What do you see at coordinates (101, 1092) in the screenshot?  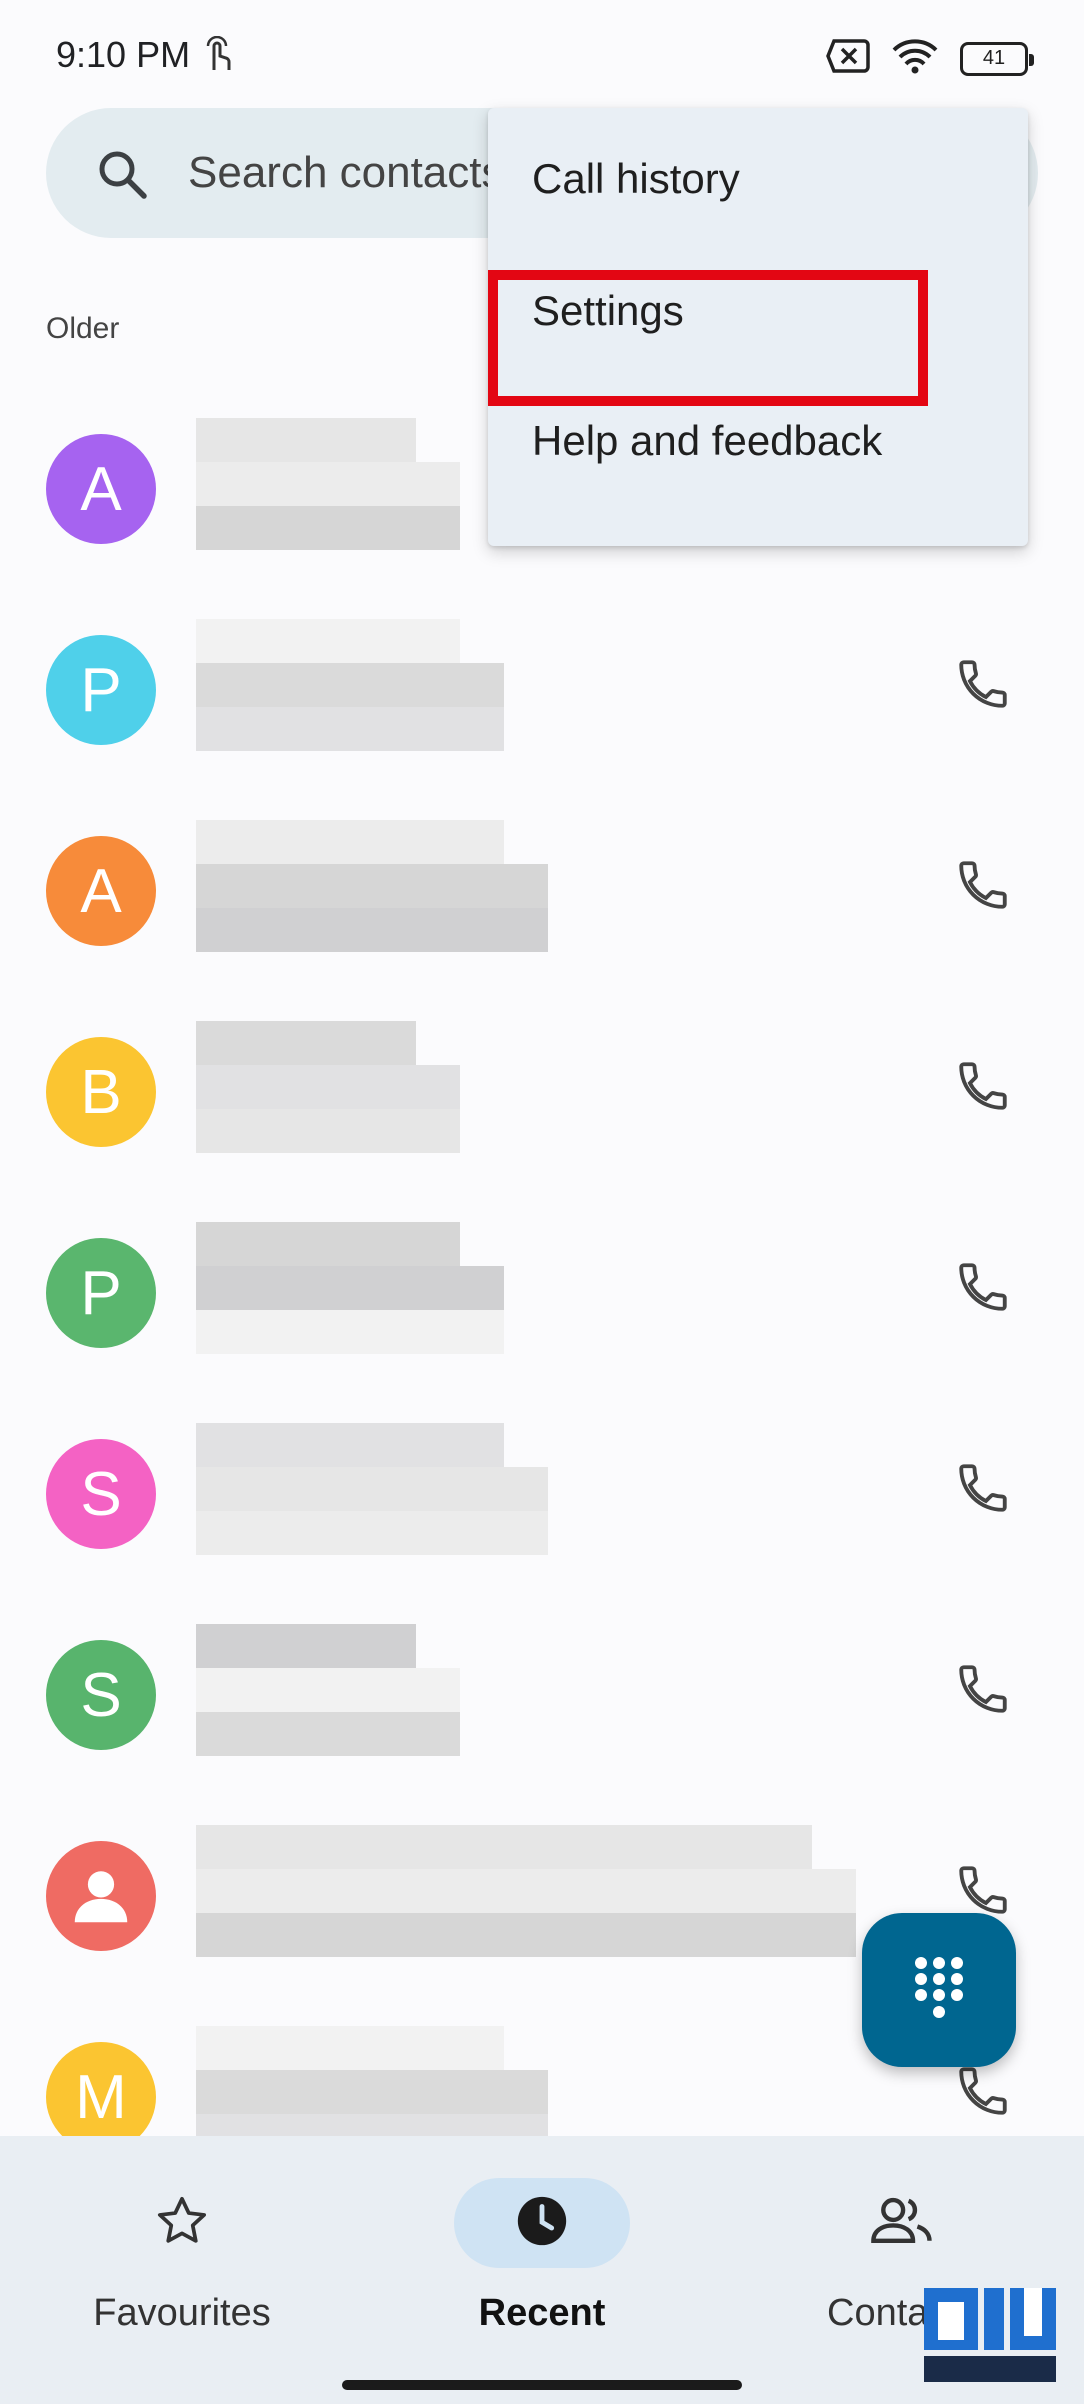 I see `contact-avatar: B` at bounding box center [101, 1092].